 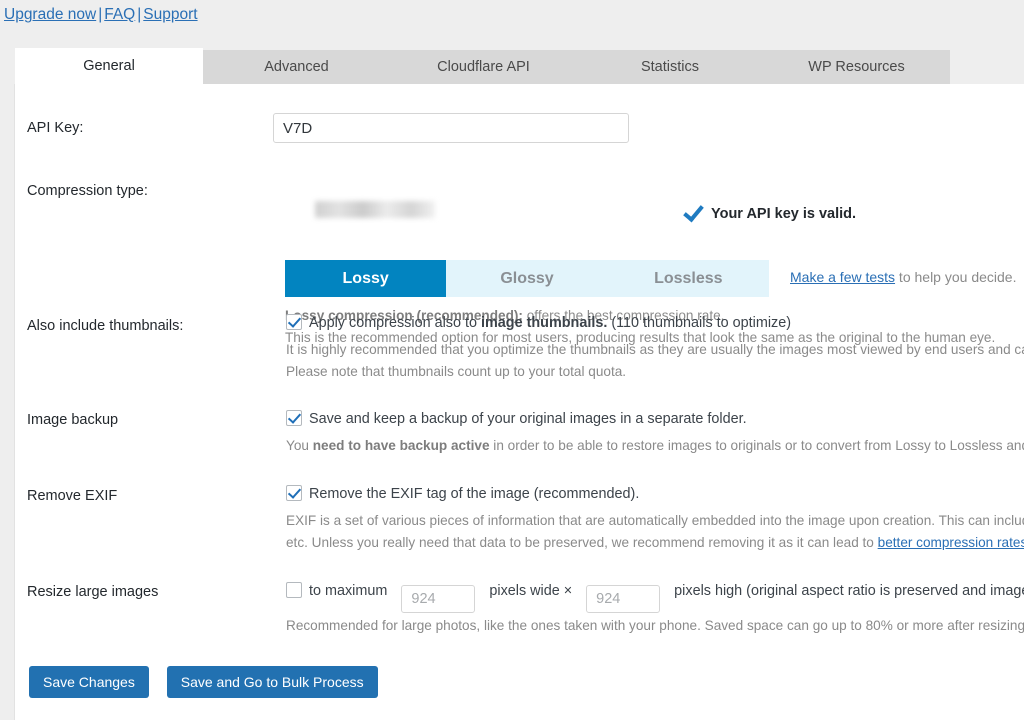 I want to click on thumbnails-checkbox, so click(x=294, y=322).